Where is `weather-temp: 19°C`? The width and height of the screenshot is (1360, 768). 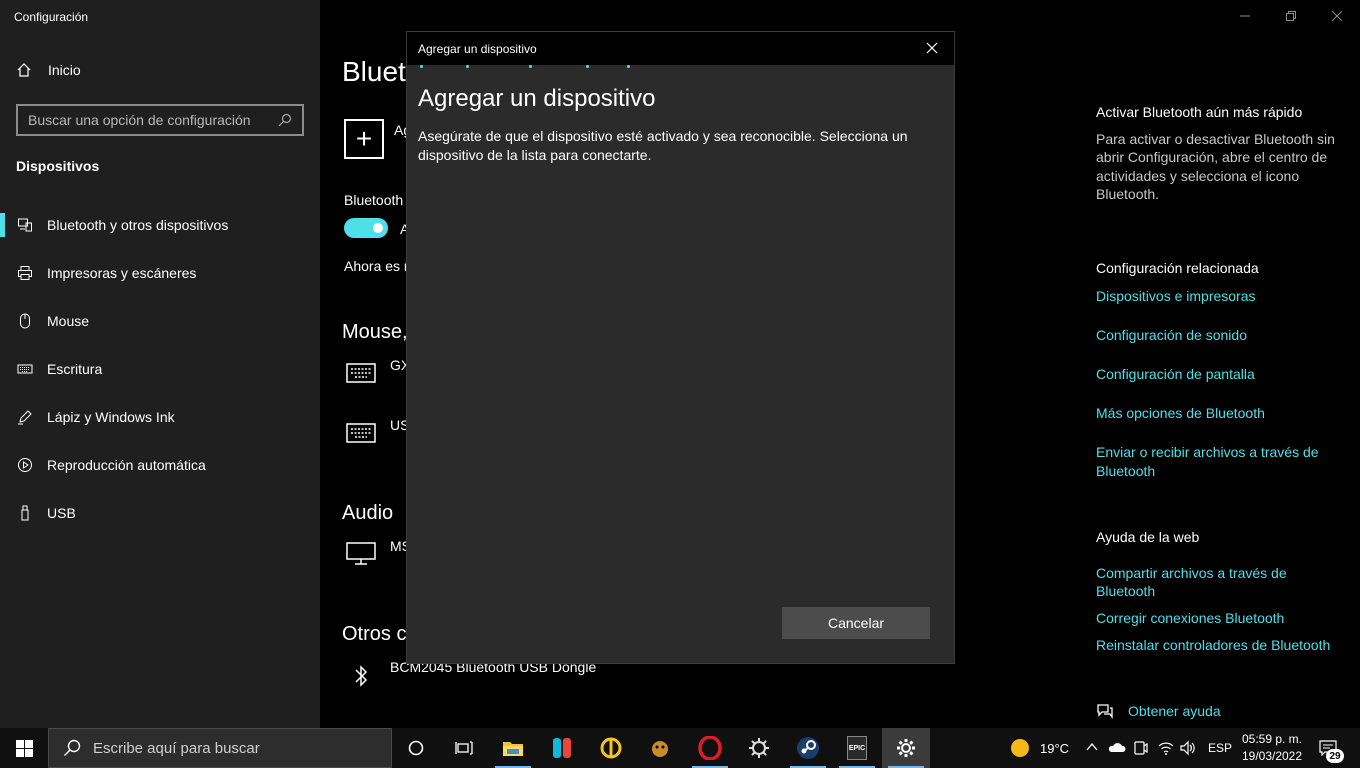
weather-temp: 19°C is located at coordinates (1054, 748).